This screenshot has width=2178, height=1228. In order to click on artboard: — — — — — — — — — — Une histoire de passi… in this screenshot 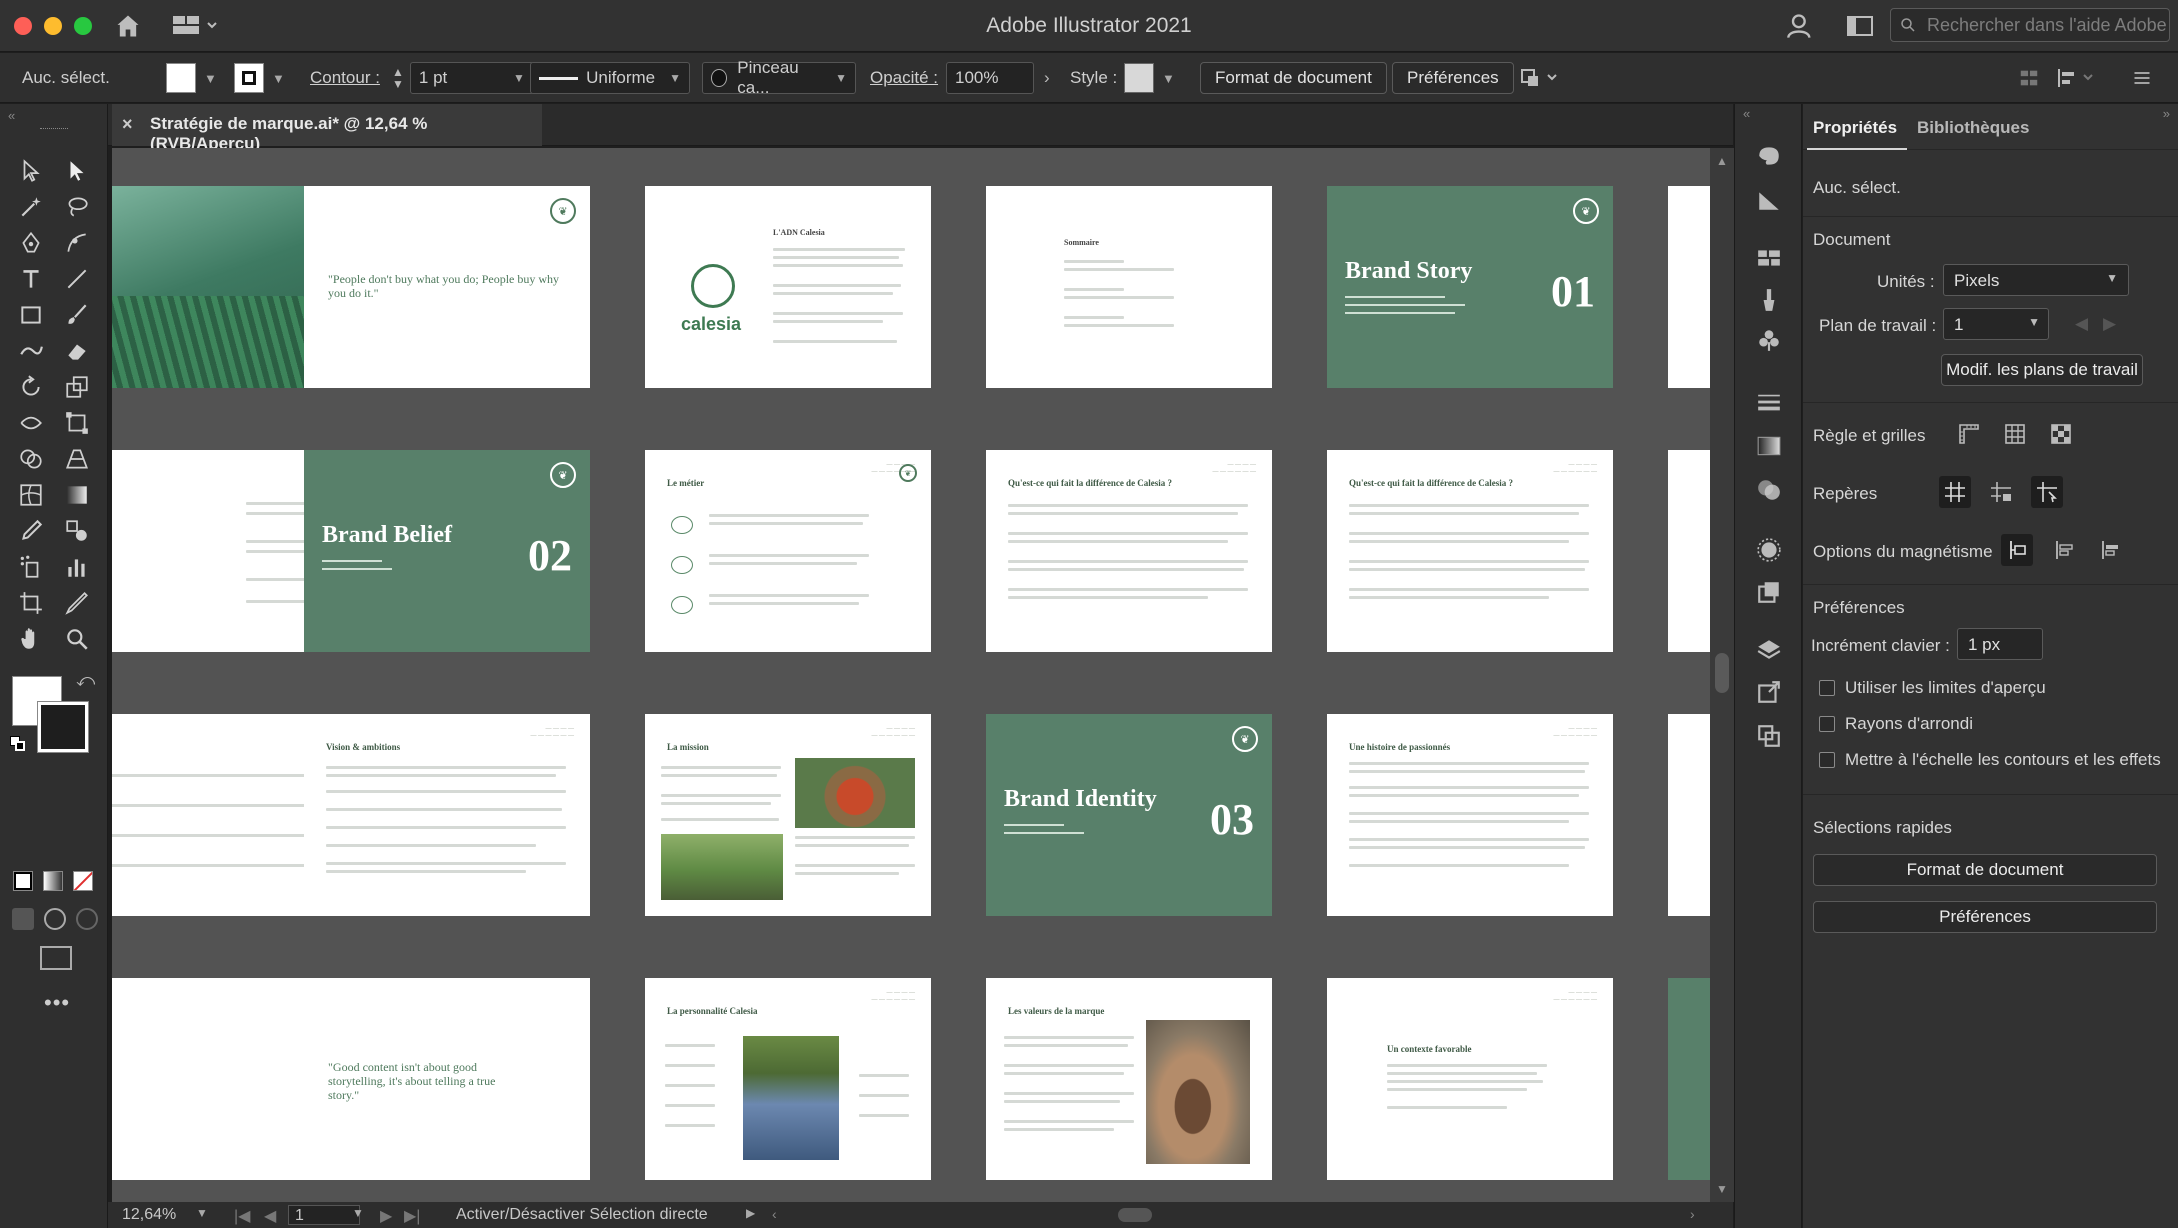, I will do `click(1470, 815)`.